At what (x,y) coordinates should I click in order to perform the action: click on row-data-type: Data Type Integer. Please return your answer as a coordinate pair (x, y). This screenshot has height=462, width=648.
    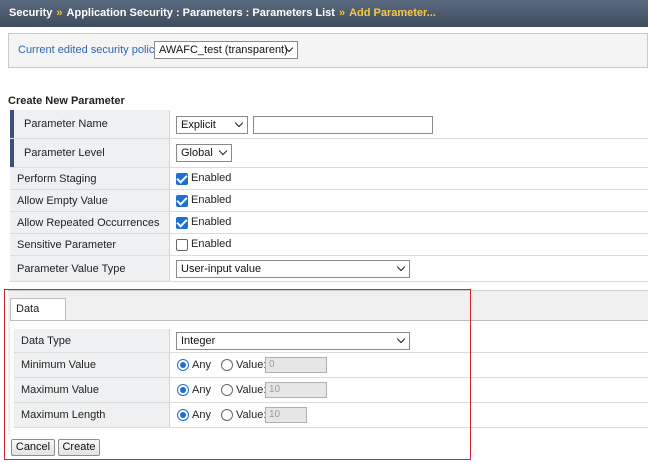
    Looking at the image, I should click on (331, 341).